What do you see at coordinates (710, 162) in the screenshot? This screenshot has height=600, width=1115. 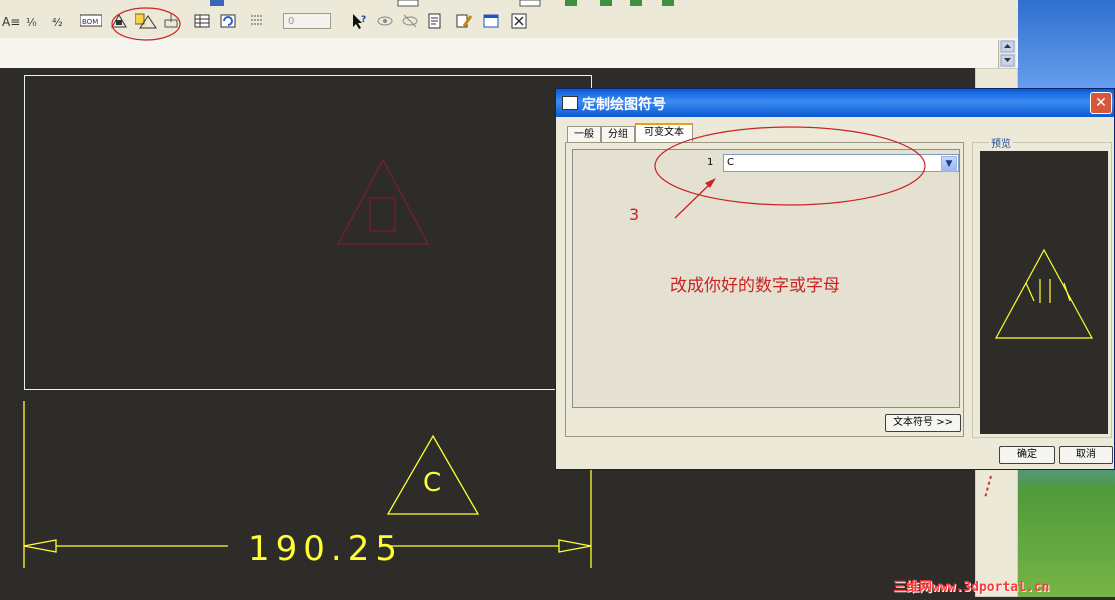 I see `row-number: 1` at bounding box center [710, 162].